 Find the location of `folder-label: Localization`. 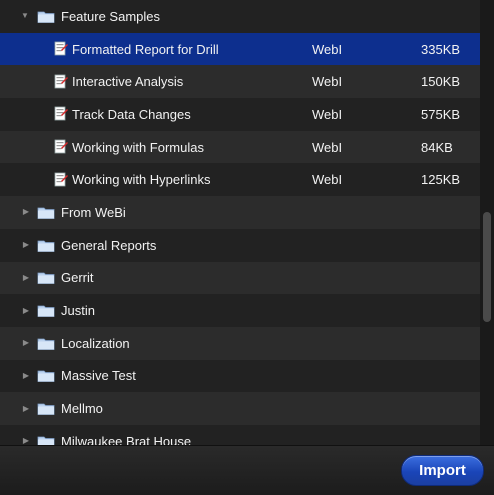

folder-label: Localization is located at coordinates (95, 343).